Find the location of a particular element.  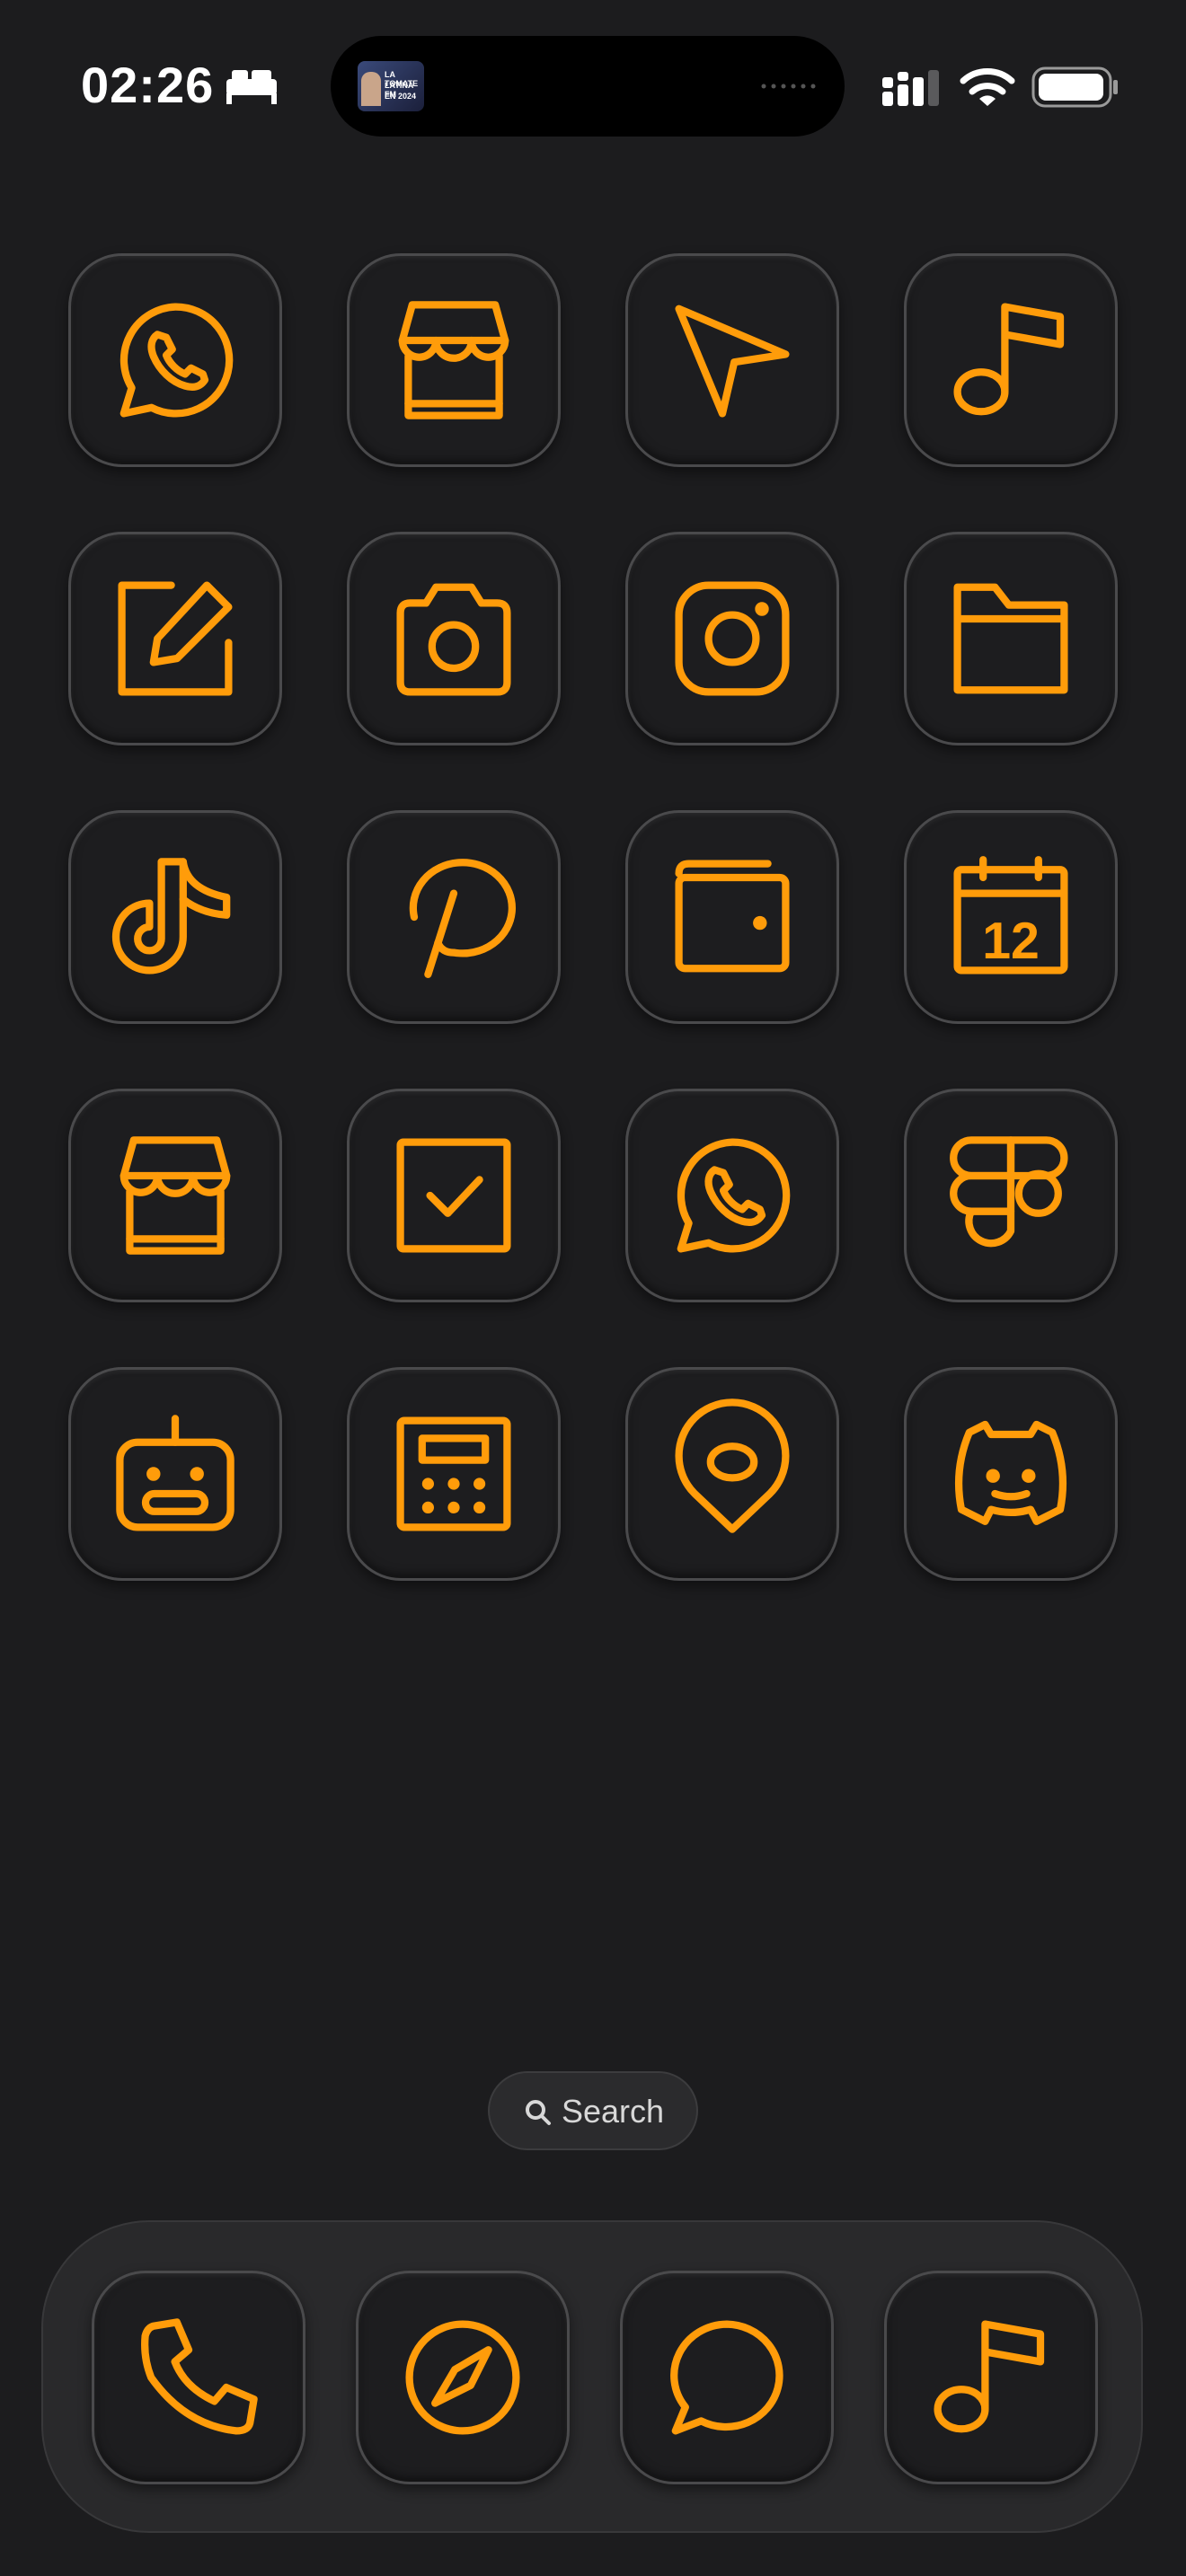

bed-icon is located at coordinates (251, 87).